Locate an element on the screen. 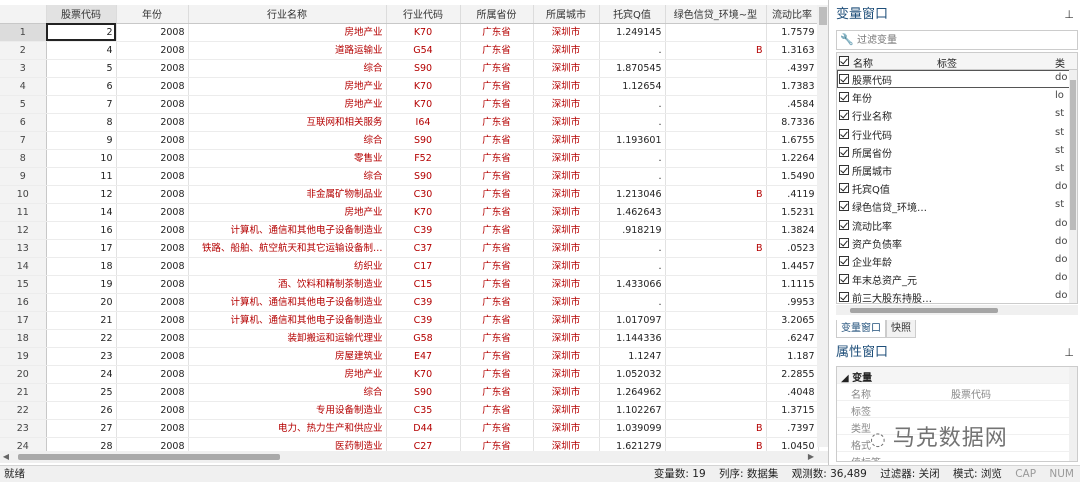 This screenshot has height=482, width=1080. property-group-variables: ◢ 变量 is located at coordinates (957, 375).